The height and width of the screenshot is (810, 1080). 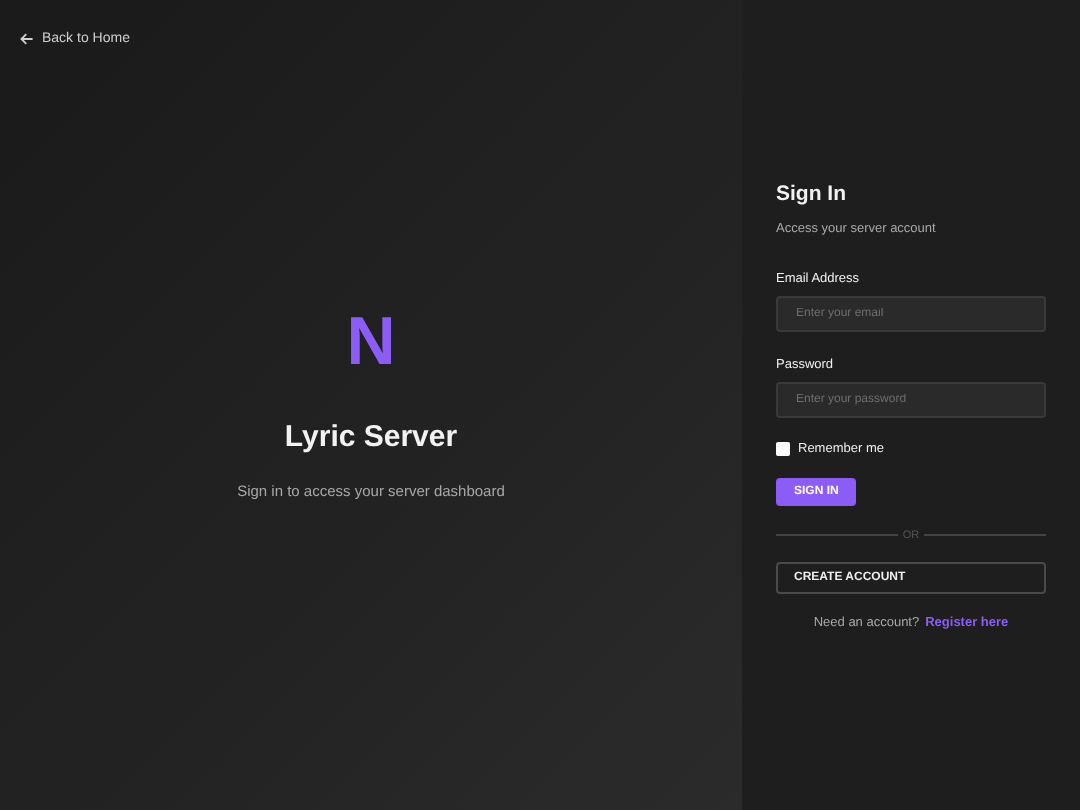 I want to click on form-title: Sign In, so click(x=812, y=193).